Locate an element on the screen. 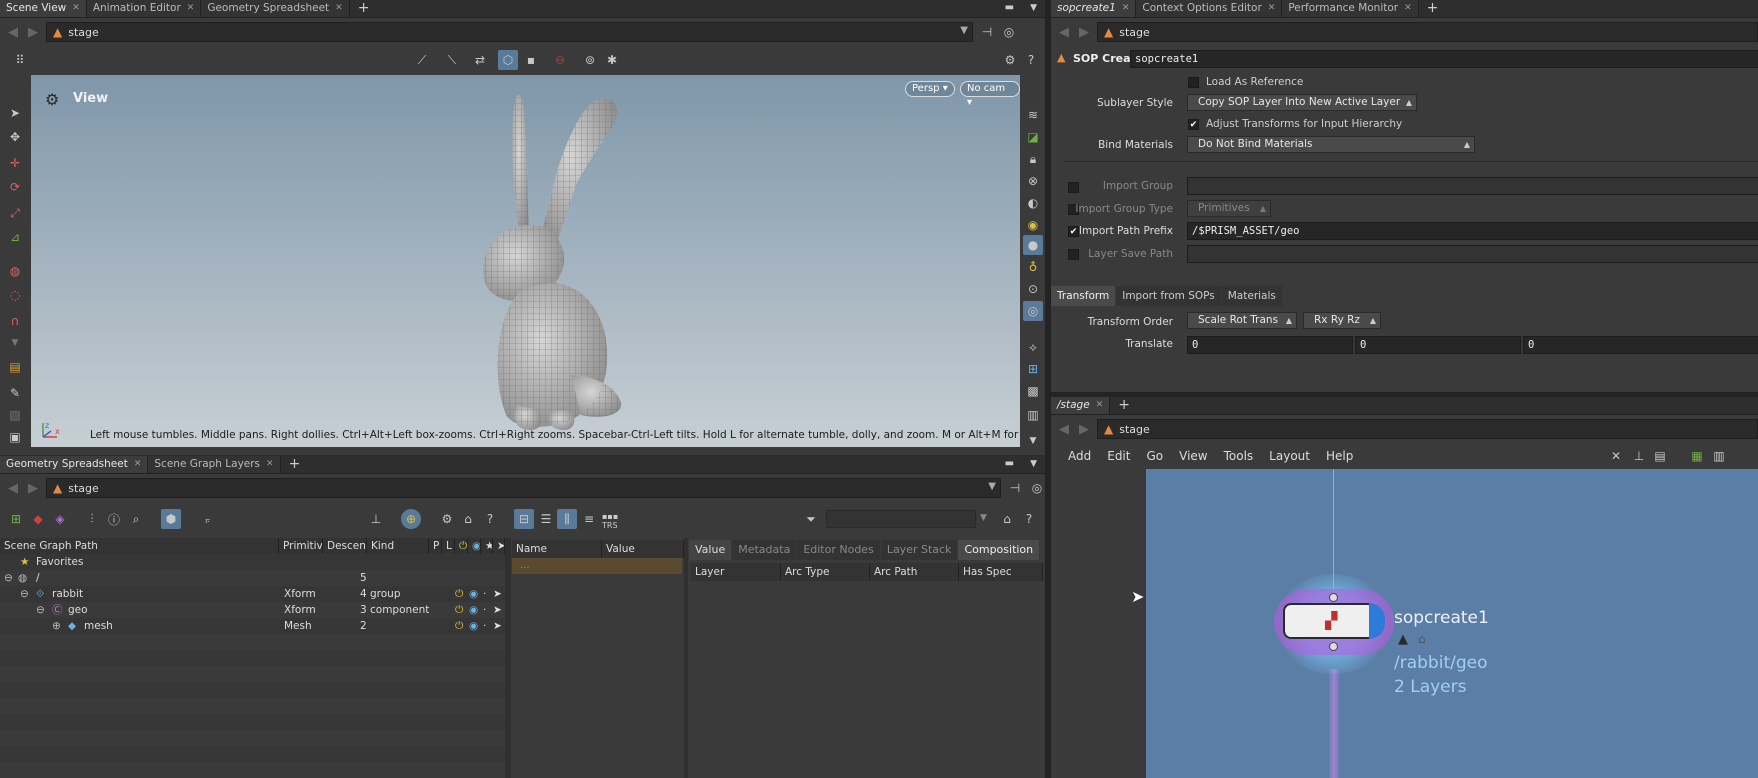 The height and width of the screenshot is (778, 1758). translate-y-field: 0 is located at coordinates (1438, 345).